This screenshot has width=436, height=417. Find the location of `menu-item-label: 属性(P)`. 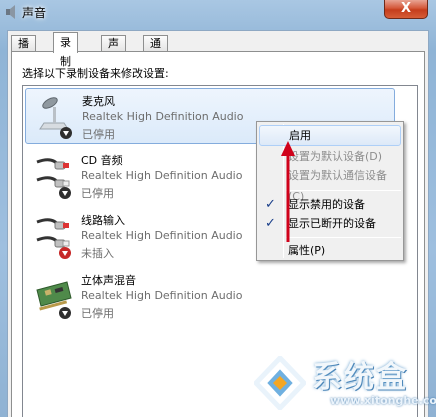

menu-item-label: 属性(P) is located at coordinates (307, 250).